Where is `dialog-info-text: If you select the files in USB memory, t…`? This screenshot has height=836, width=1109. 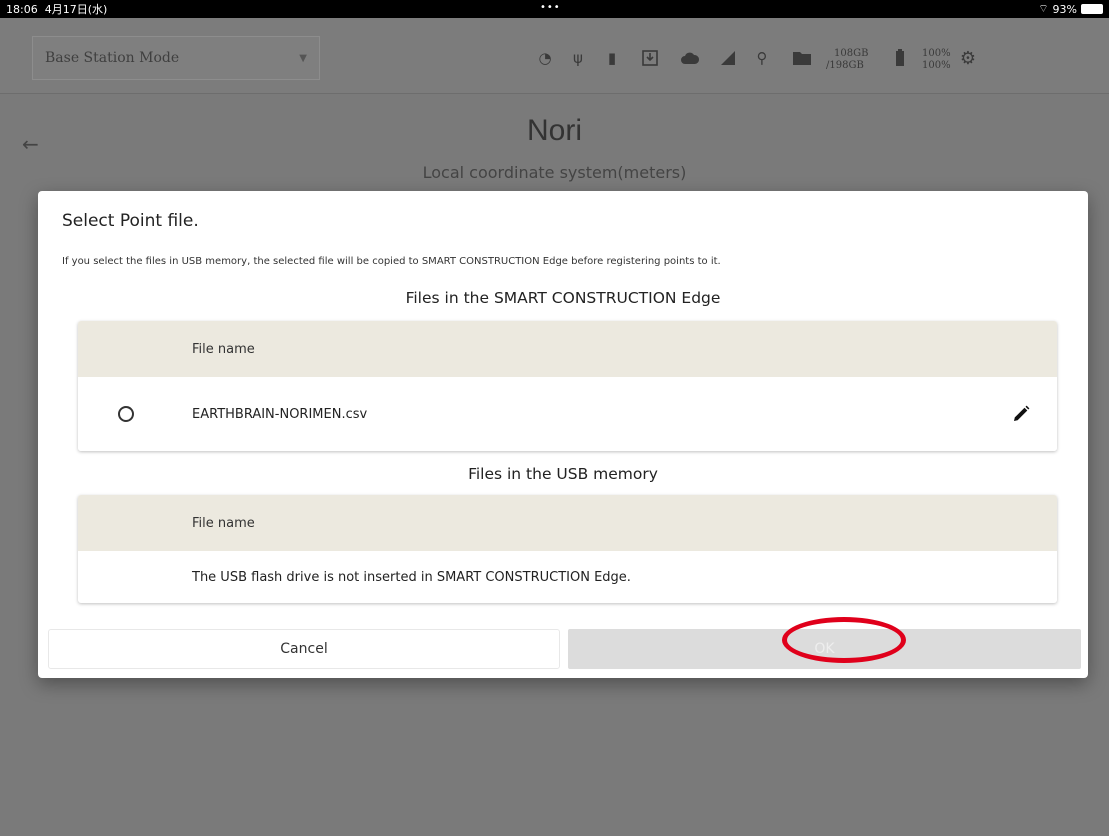 dialog-info-text: If you select the files in USB memory, t… is located at coordinates (391, 261).